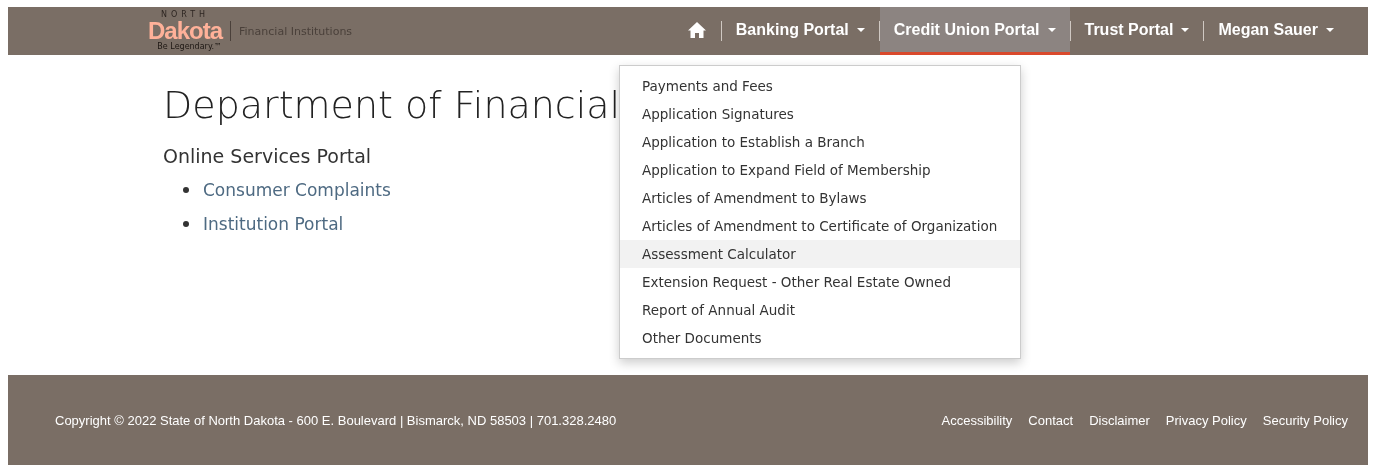  I want to click on portal-link: Consumer Complaints, so click(297, 190).